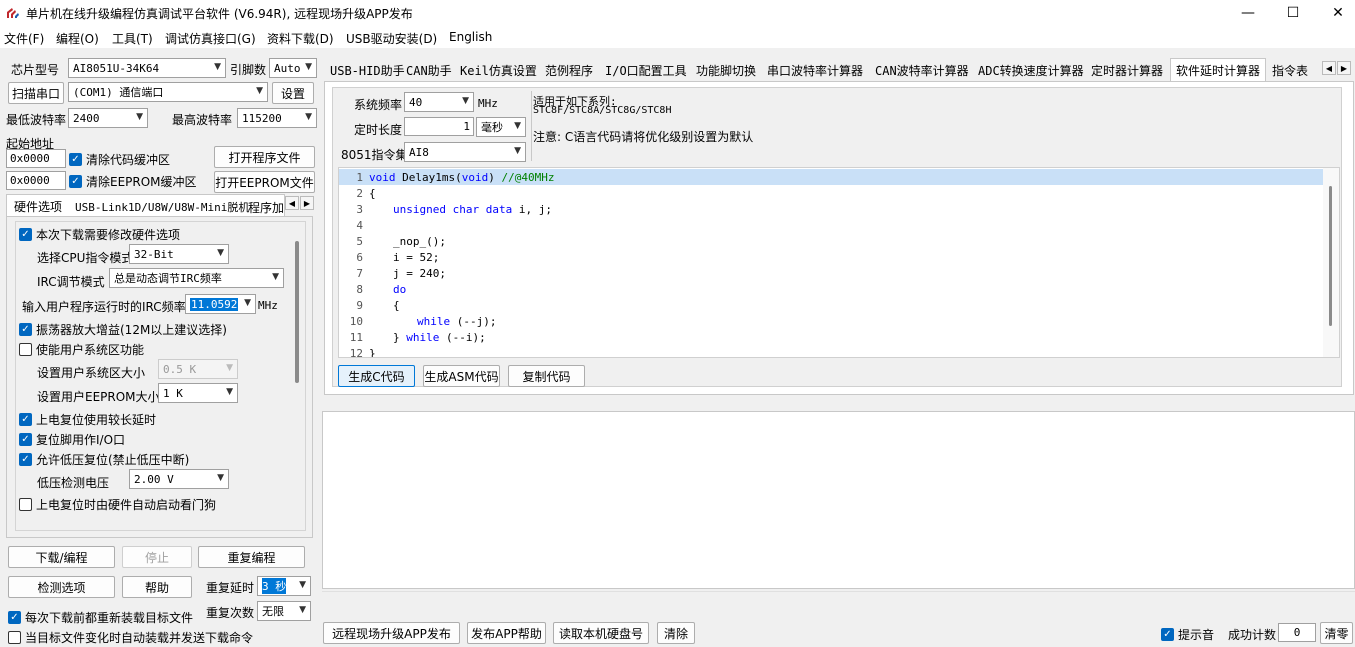  What do you see at coordinates (1293, 13) in the screenshot?
I see `maximize-button: ☐` at bounding box center [1293, 13].